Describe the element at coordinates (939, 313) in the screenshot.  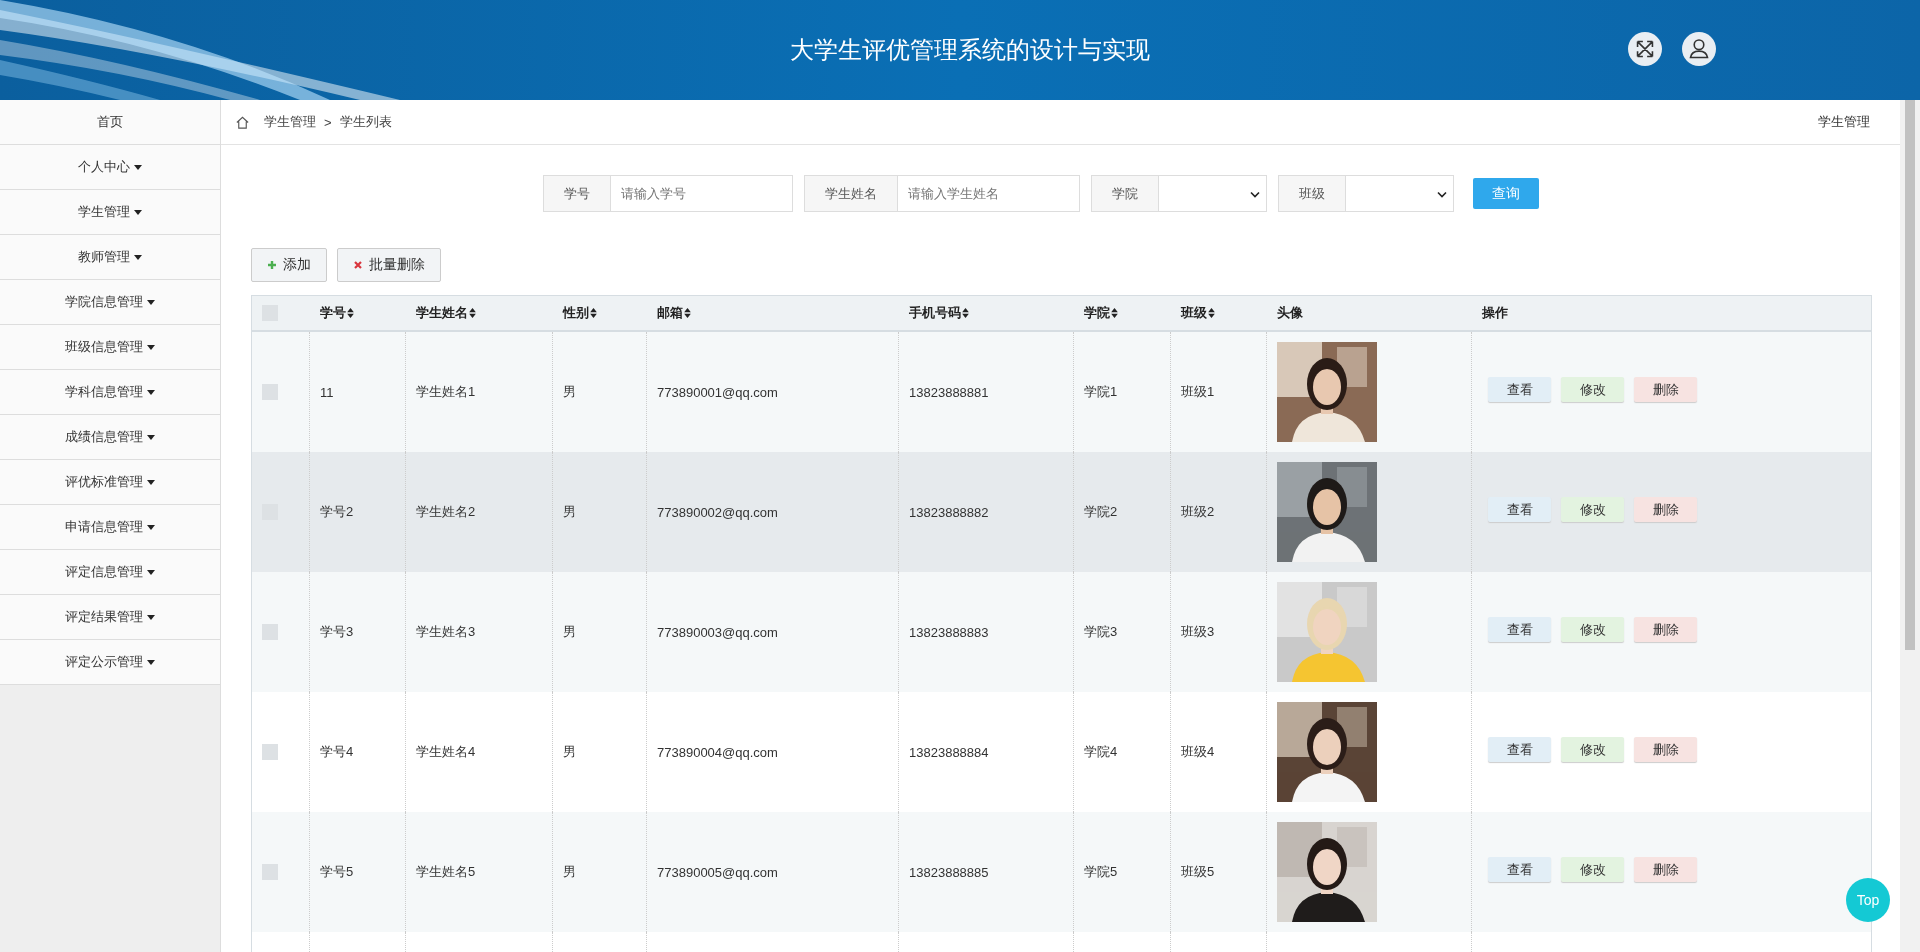
I see `column-header: 手机号码` at that location.